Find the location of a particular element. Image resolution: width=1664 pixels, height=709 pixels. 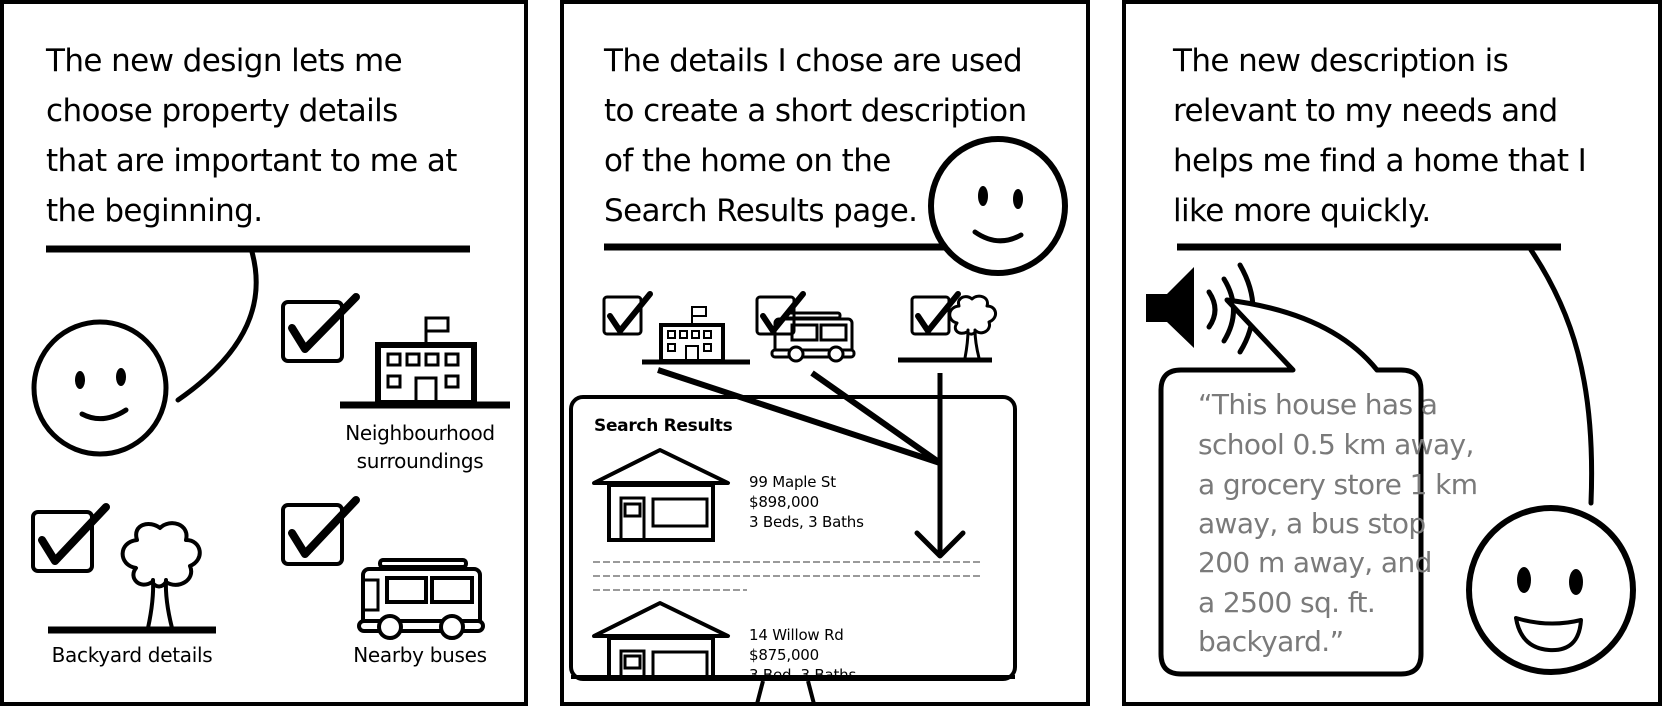

option-label-buses: Nearby buses is located at coordinates (420, 655).